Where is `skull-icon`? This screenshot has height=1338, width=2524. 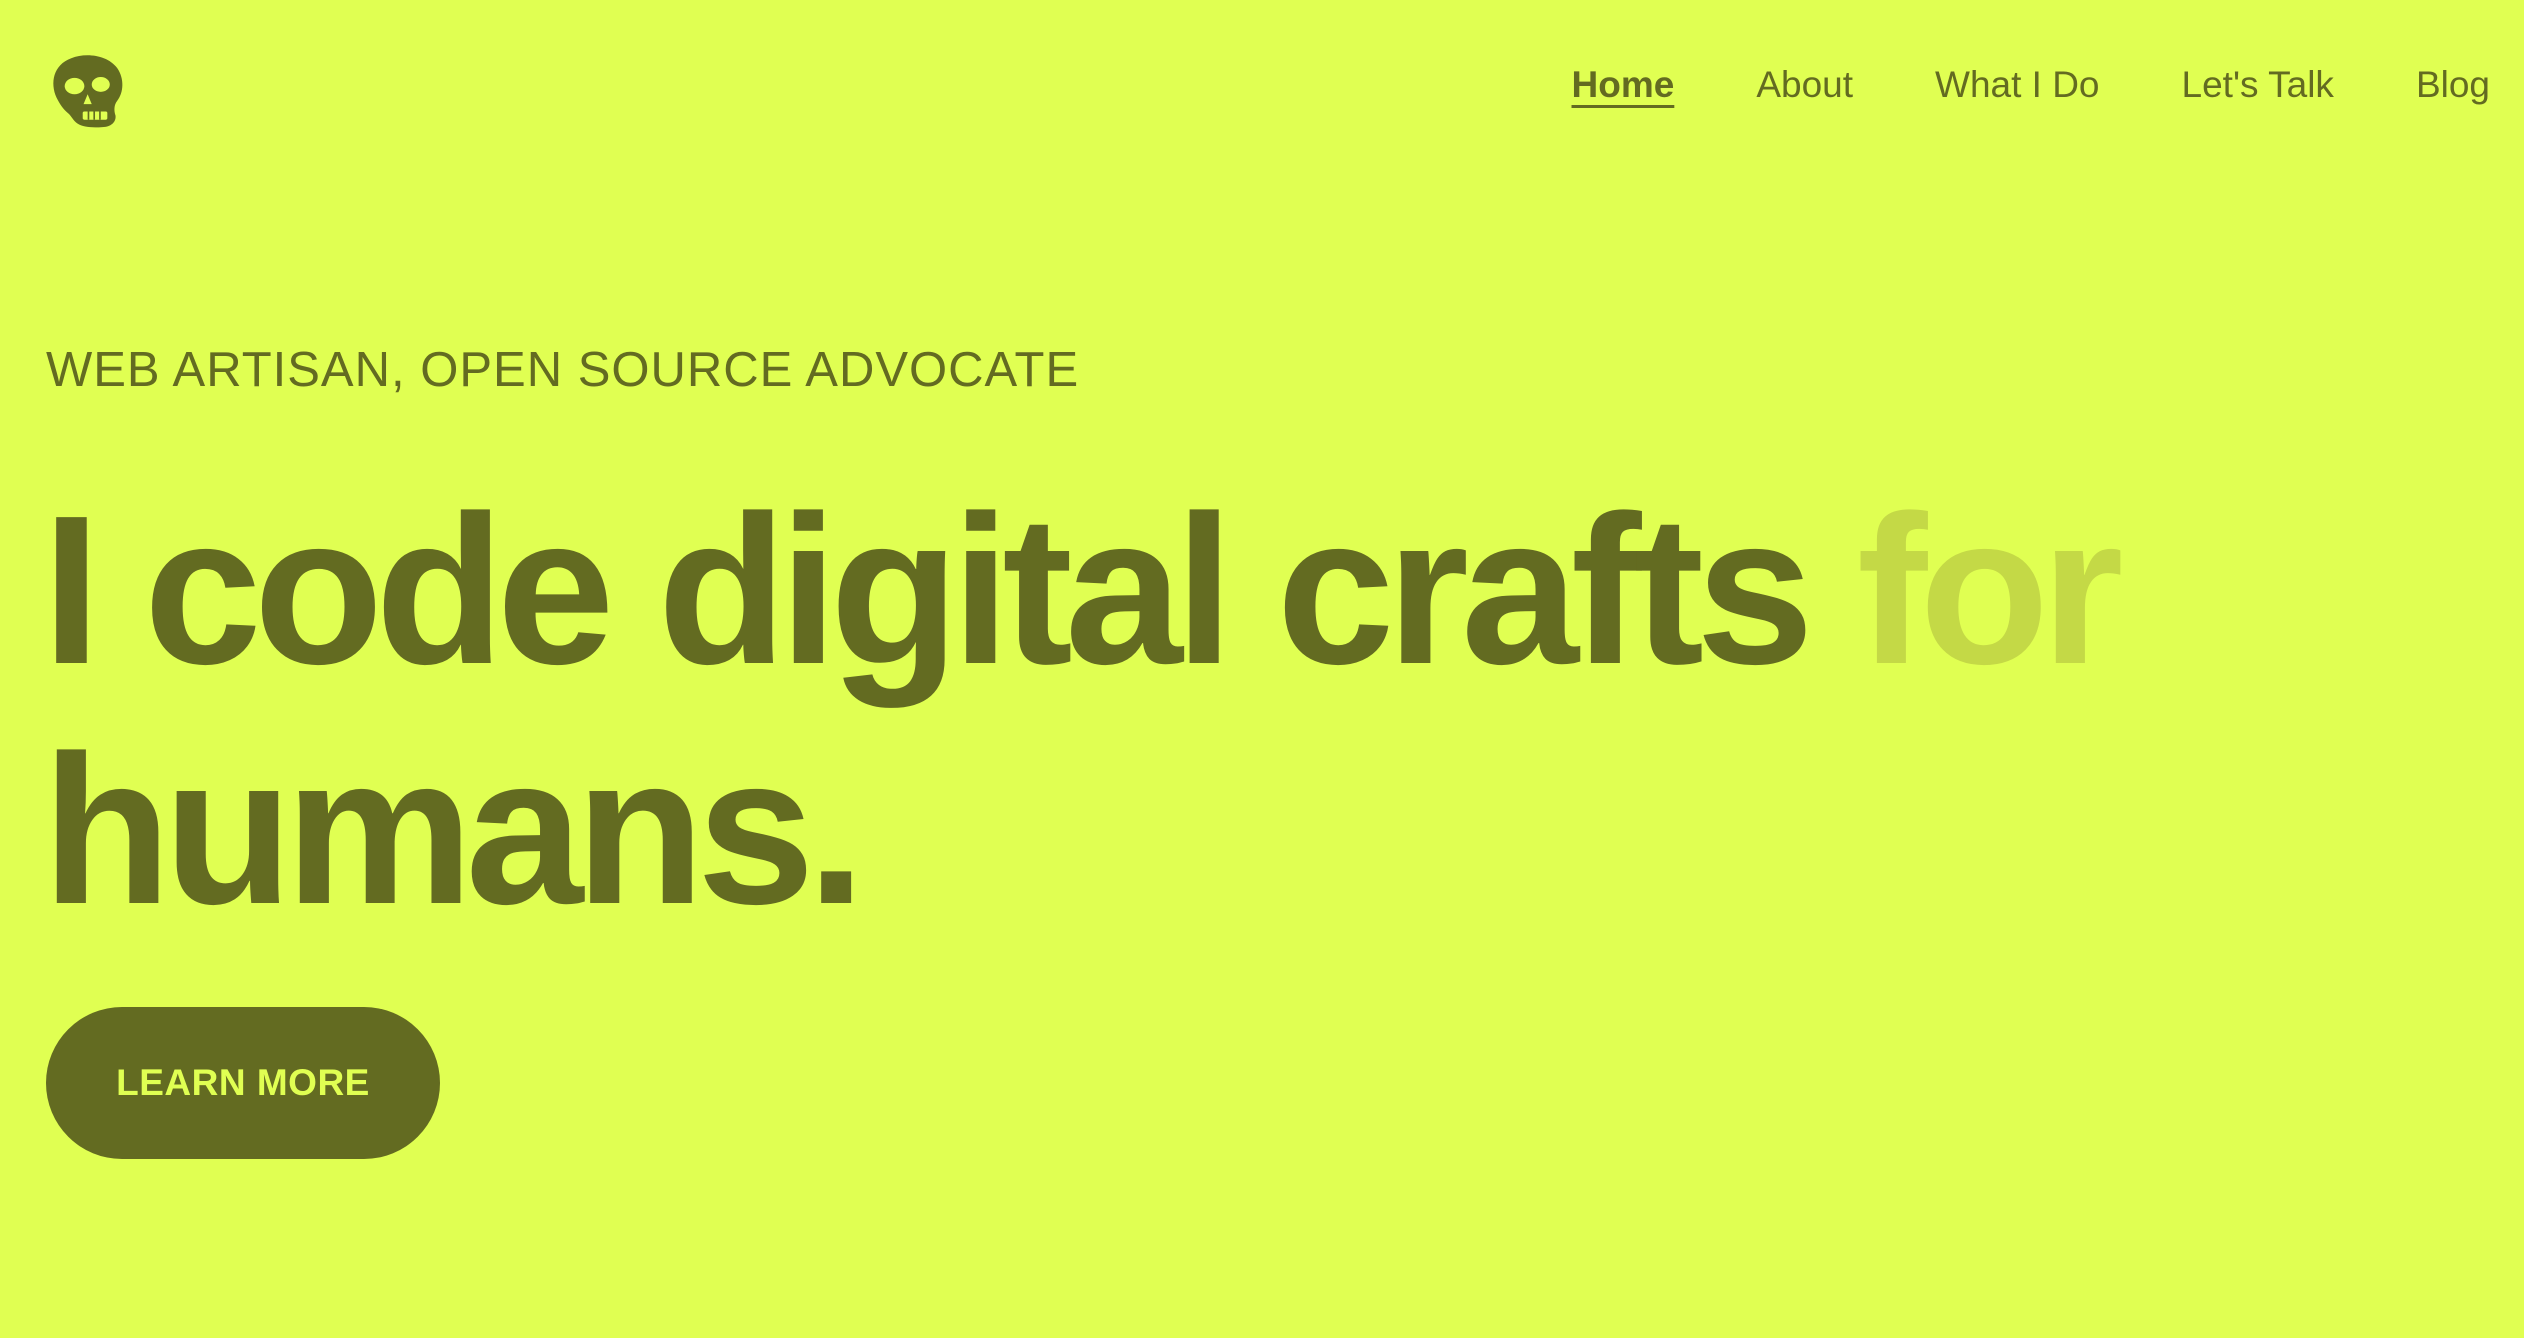 skull-icon is located at coordinates (88, 91).